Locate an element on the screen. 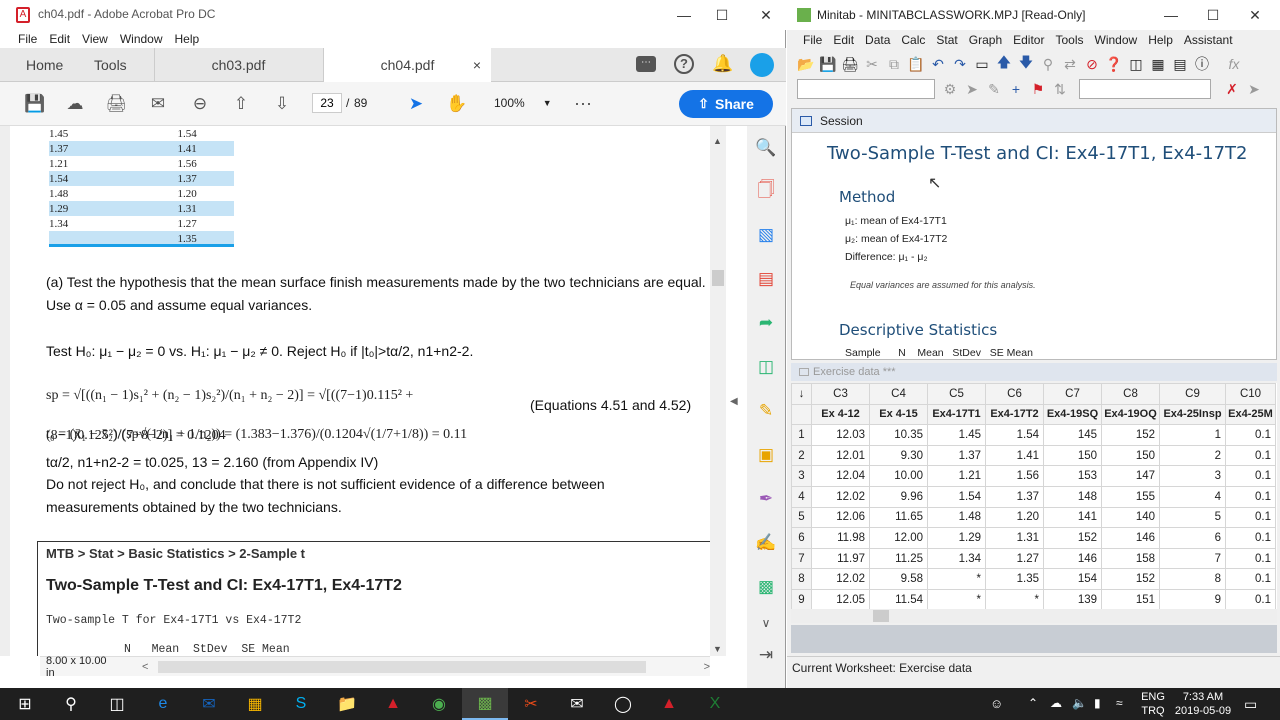 The image size is (1280, 720). session-icon: ◫ is located at coordinates (1136, 64).